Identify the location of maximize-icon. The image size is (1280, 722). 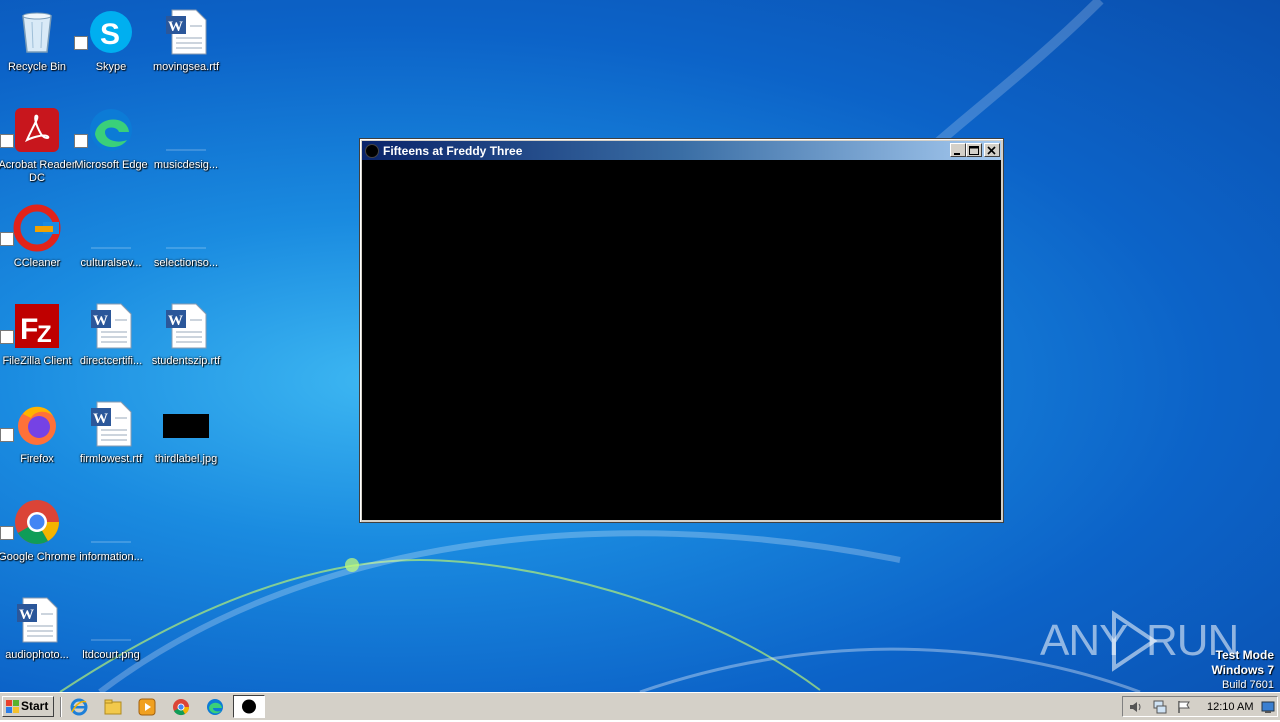
(974, 150).